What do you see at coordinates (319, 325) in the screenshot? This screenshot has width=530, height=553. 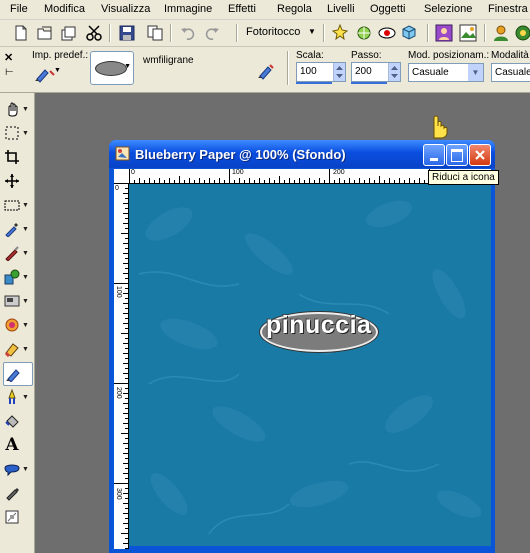 I see `watermark-text: pinuccia` at bounding box center [319, 325].